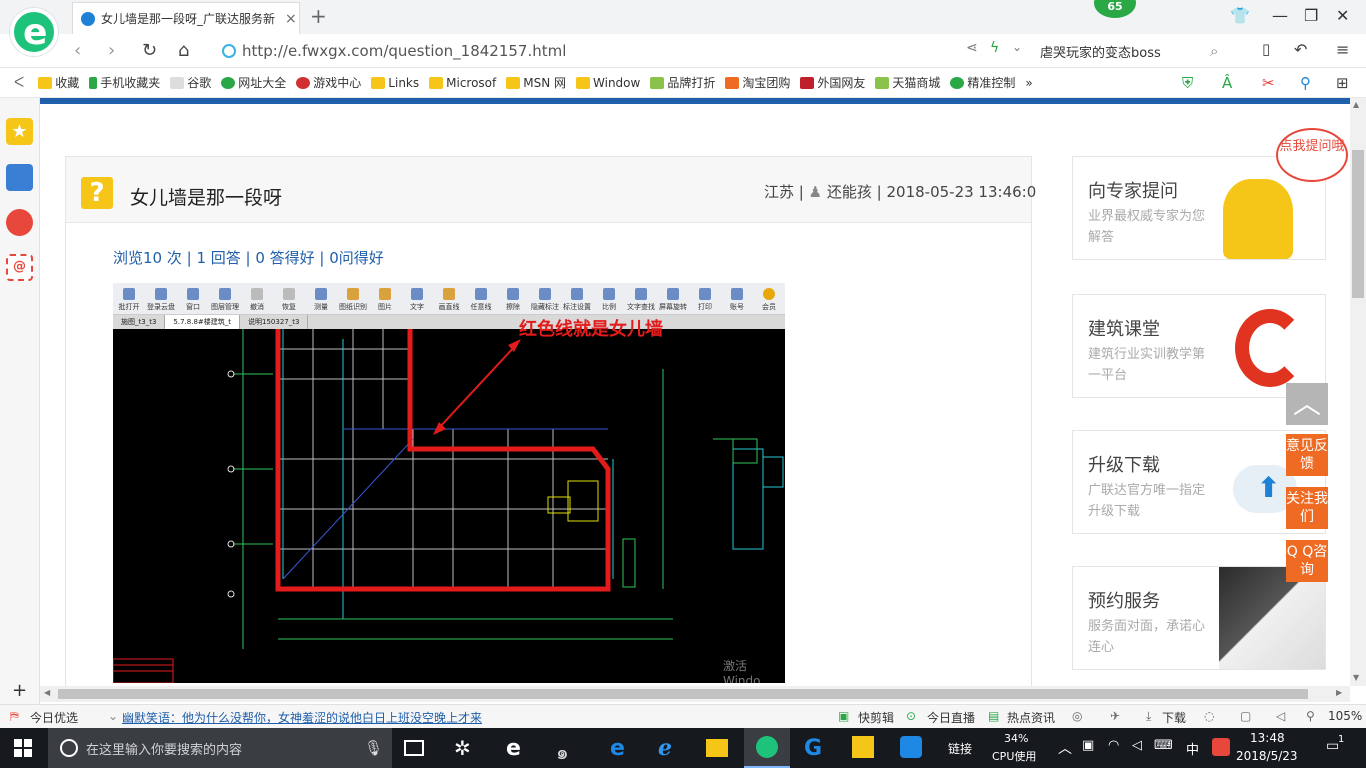  What do you see at coordinates (911, 747) in the screenshot?
I see `plus-app-icon` at bounding box center [911, 747].